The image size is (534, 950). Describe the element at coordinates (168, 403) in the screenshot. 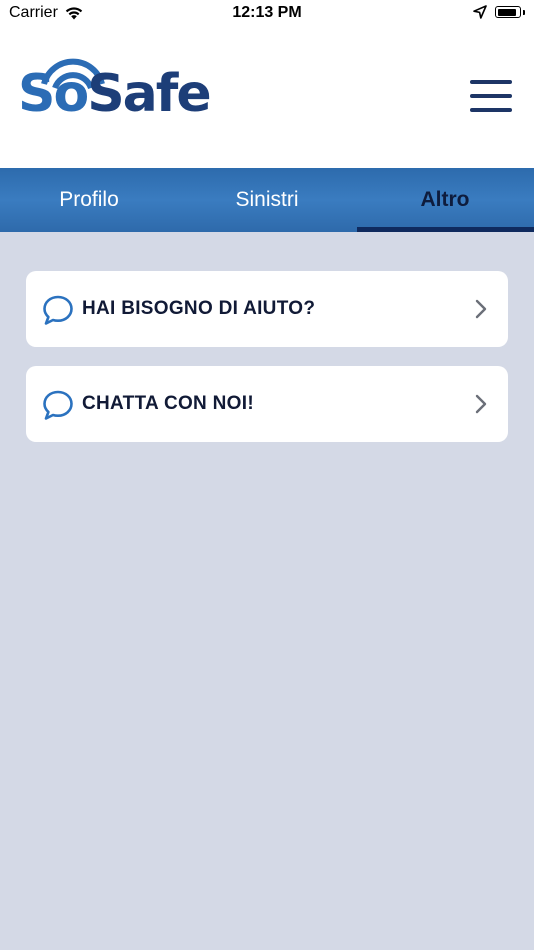

I see `chat-label: CHATTA CON NOI!` at that location.